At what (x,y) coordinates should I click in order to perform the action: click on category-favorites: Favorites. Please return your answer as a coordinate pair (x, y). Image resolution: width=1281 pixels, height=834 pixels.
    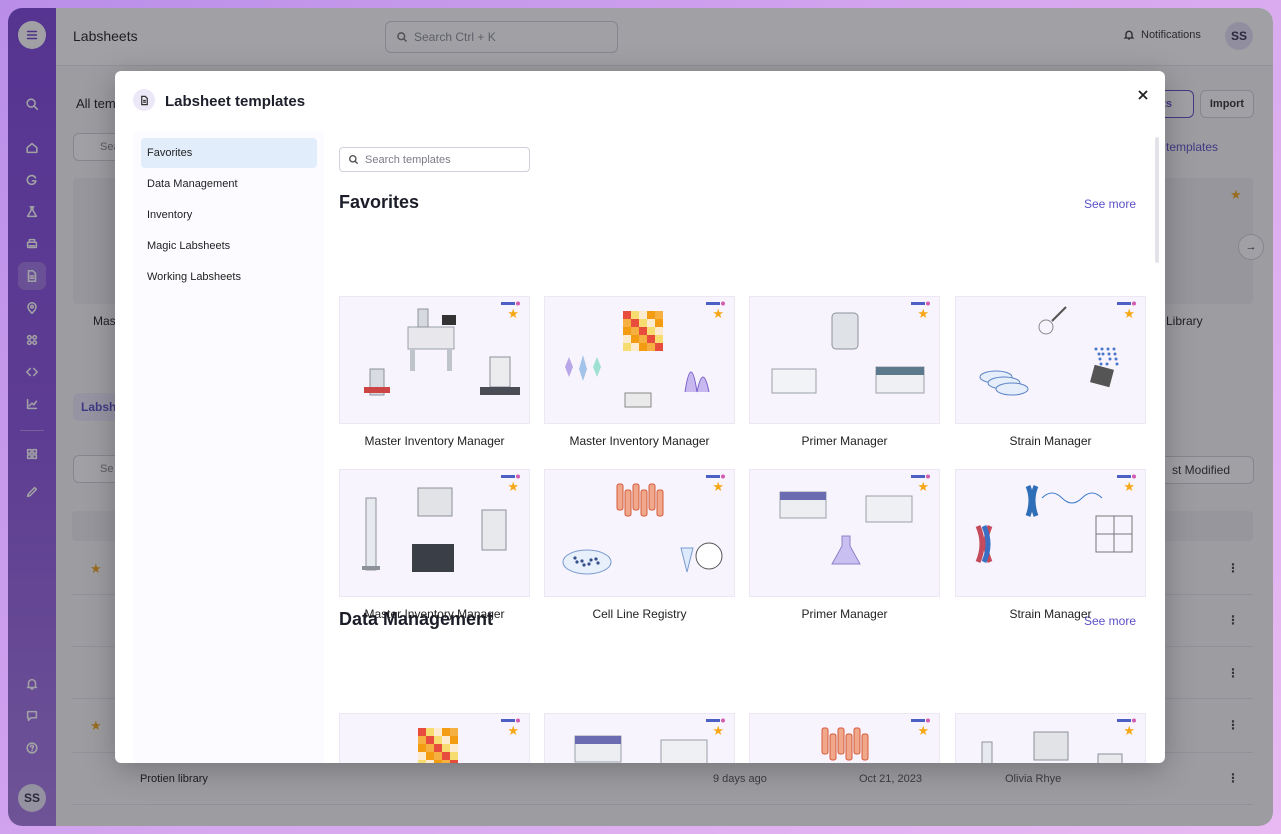
    Looking at the image, I should click on (229, 153).